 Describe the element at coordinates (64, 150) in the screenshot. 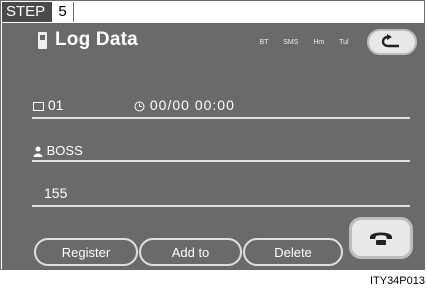

I see `contact-name: BOSS` at that location.